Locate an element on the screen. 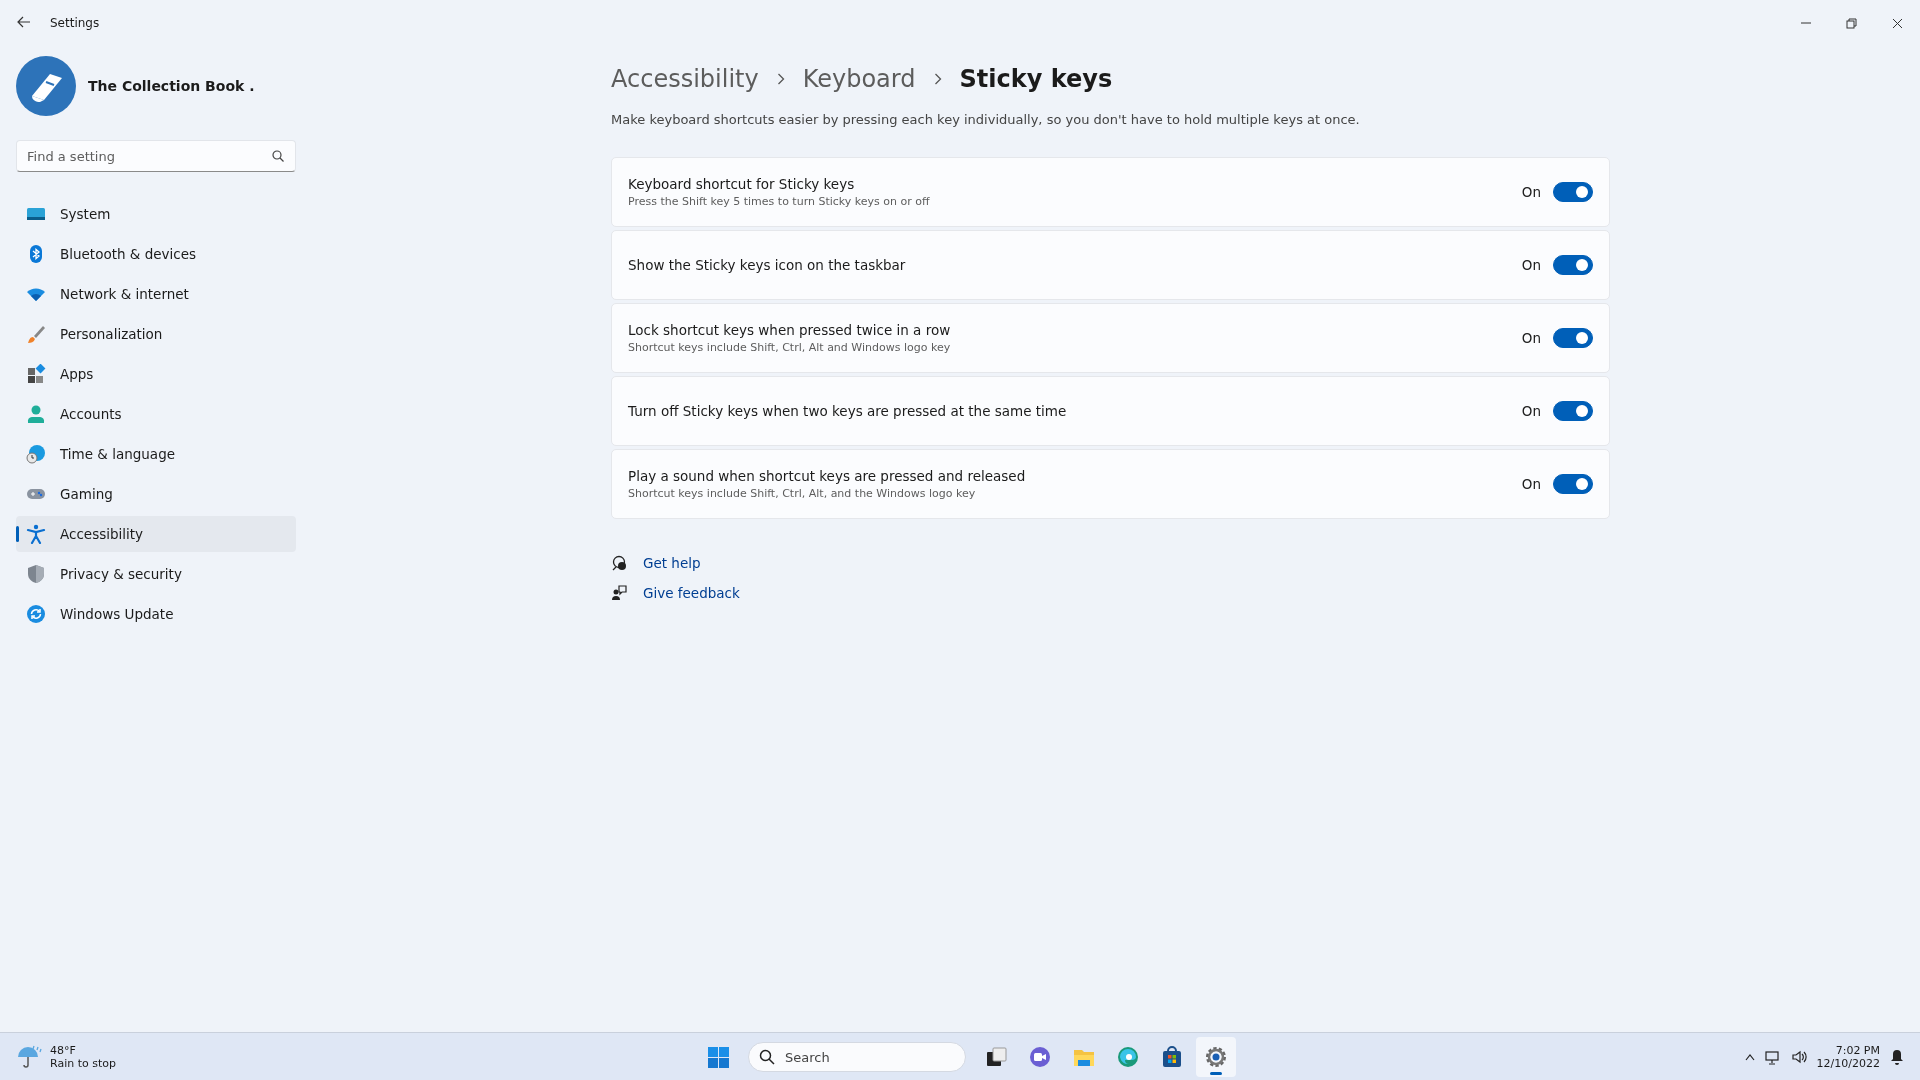  setting-title: Lock shortcut keys when pressed twice in a row is located at coordinates (790, 330).